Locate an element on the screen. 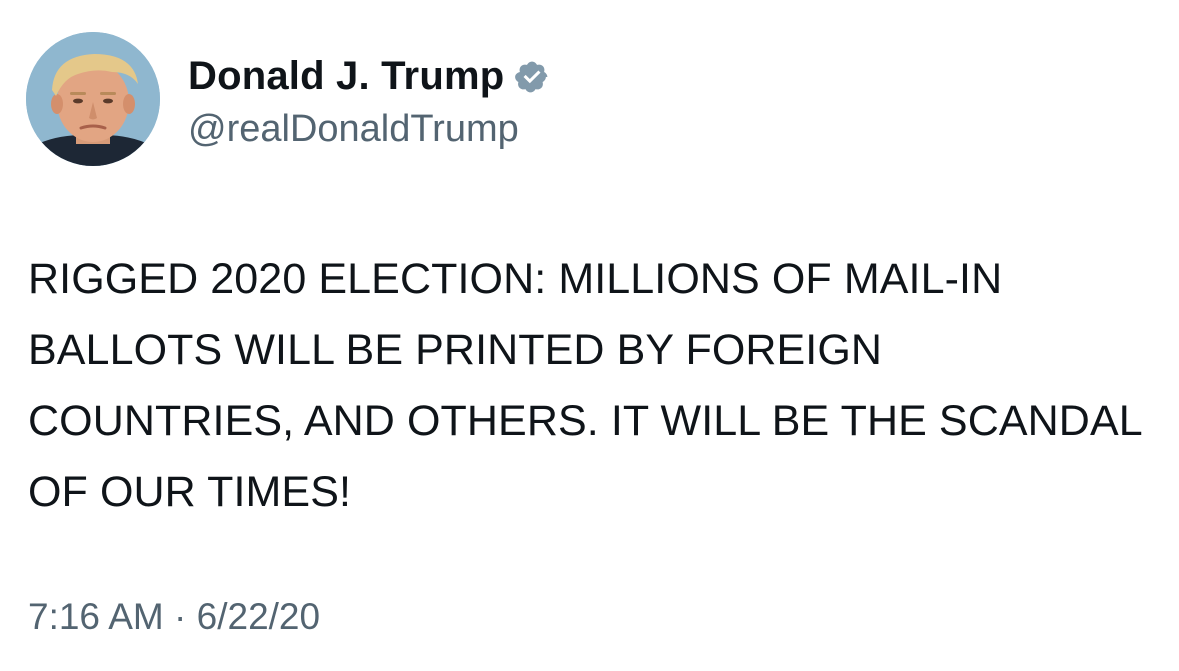  tweet-timestamp: 7:16 AM · 6/22/20 is located at coordinates (174, 617).